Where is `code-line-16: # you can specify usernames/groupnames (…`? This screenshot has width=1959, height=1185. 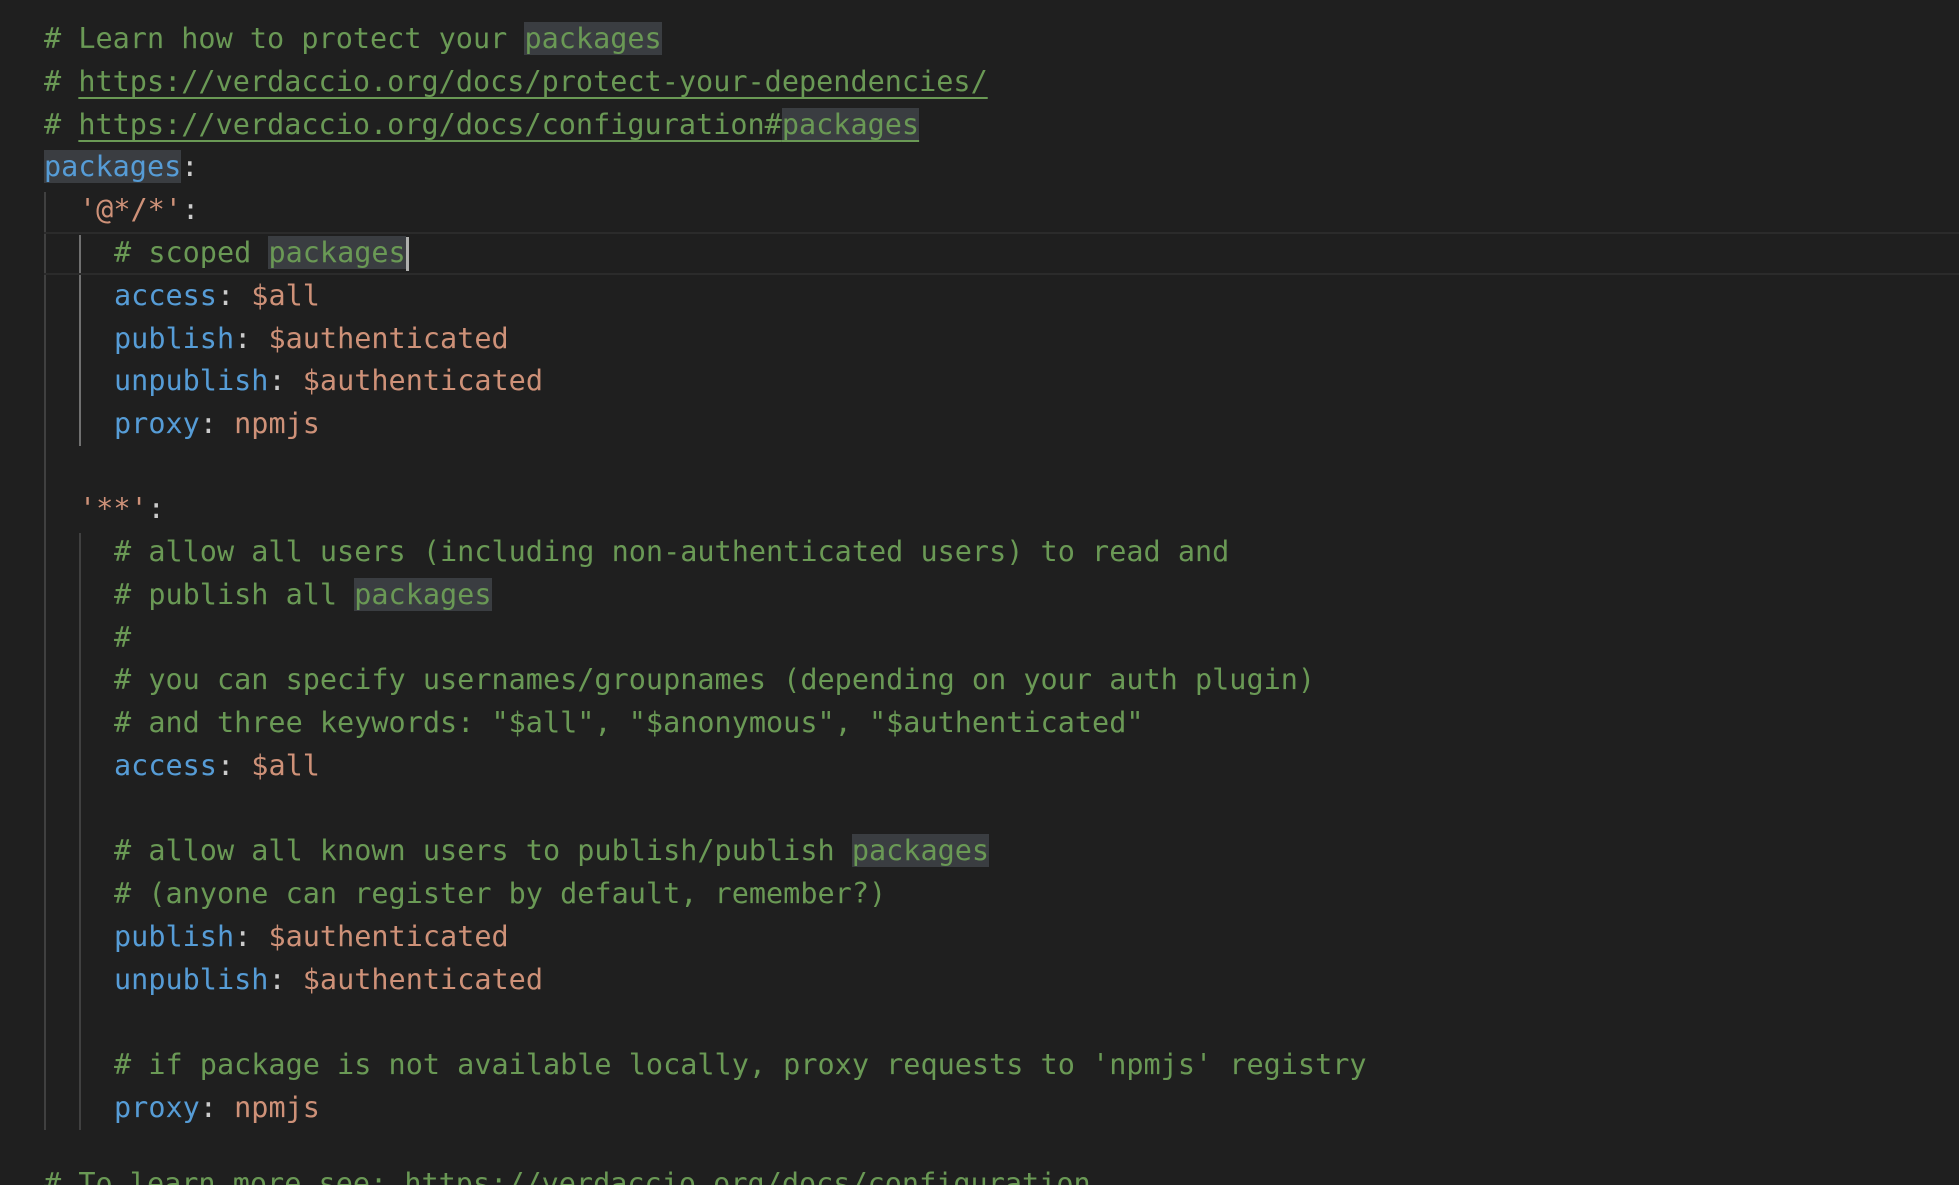
code-line-16: # you can specify usernames/groupnames (… is located at coordinates (979, 680).